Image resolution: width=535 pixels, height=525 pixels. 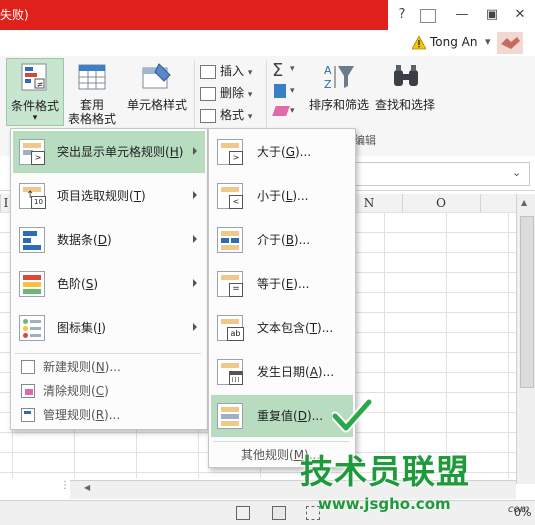 What do you see at coordinates (338, 105) in the screenshot?
I see `sort-filter-label: 排序和筛选` at bounding box center [338, 105].